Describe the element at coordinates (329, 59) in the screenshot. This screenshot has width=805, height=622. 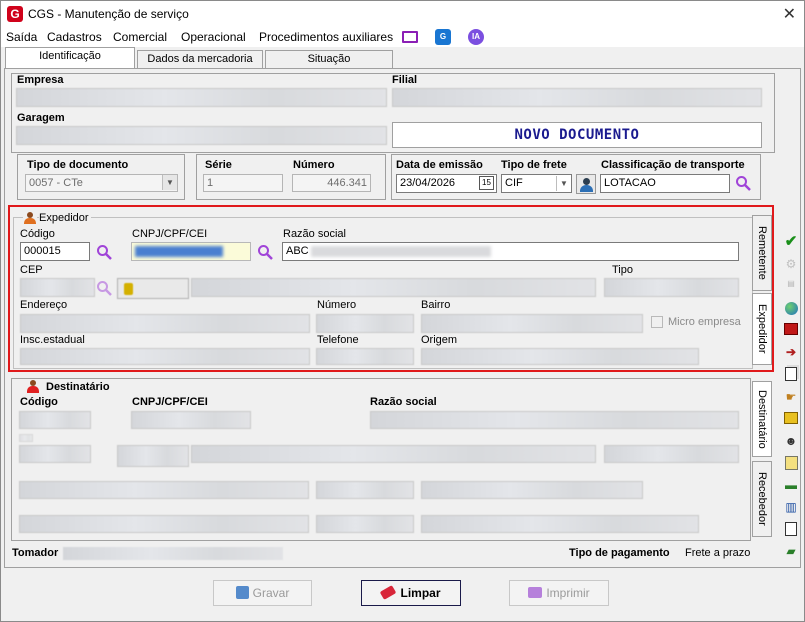
I see `tab-situacao: Situação` at that location.